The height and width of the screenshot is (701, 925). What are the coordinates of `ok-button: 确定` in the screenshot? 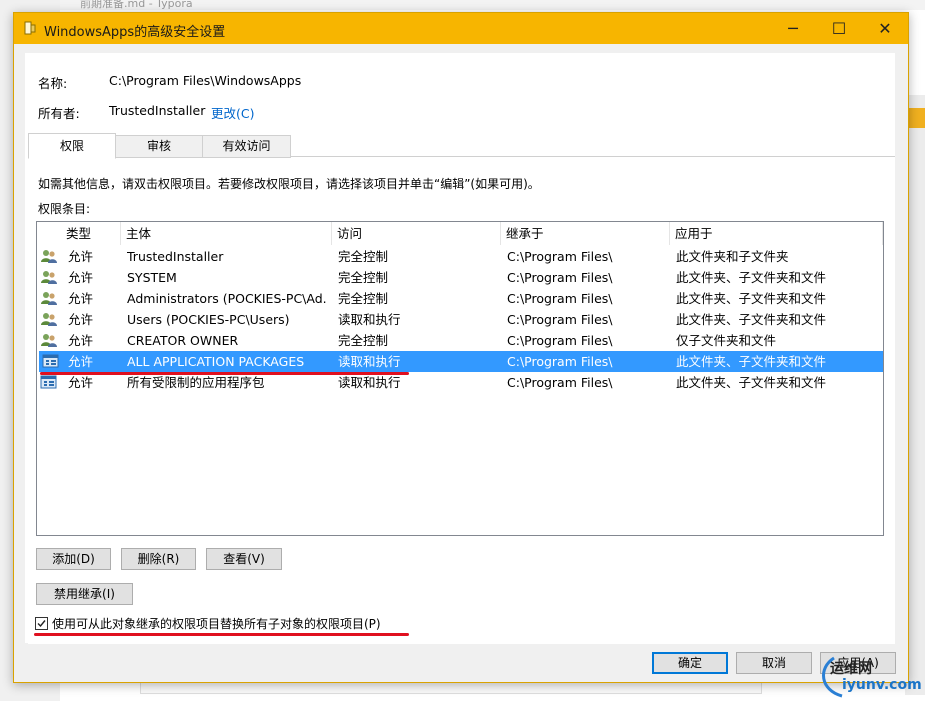 It's located at (690, 663).